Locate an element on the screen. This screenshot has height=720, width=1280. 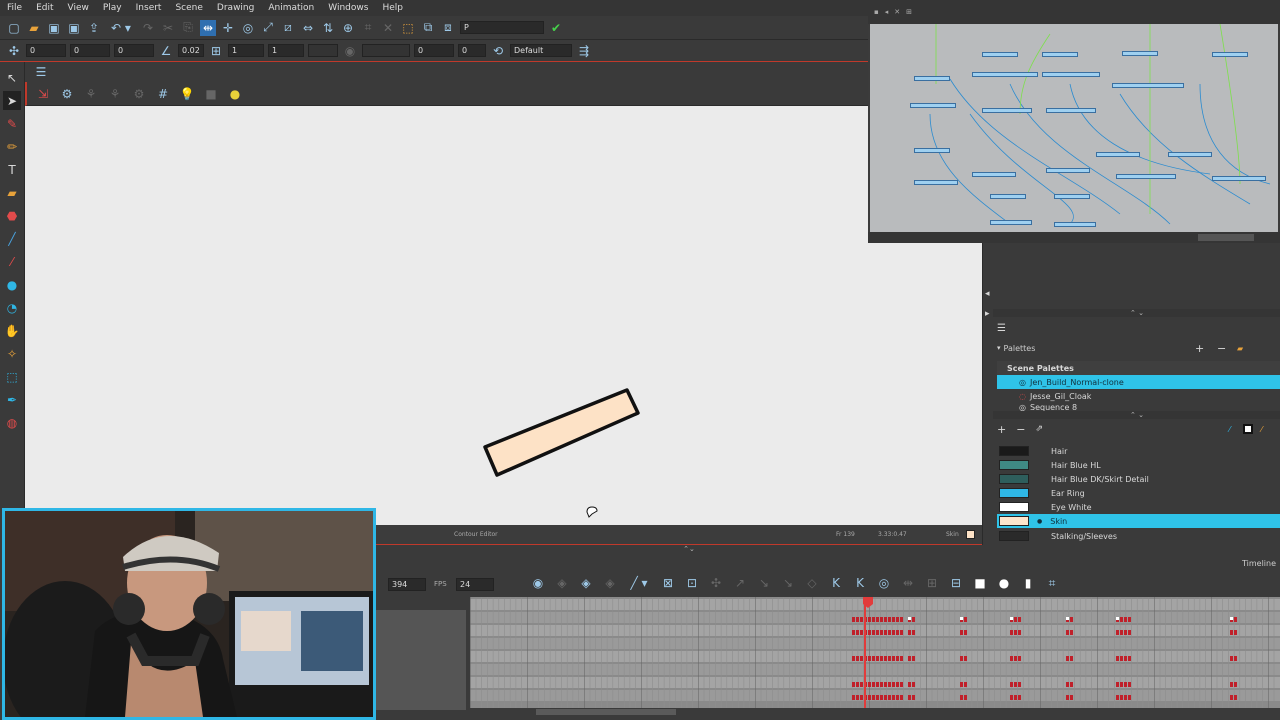
shade-icon: ■ is located at coordinates (211, 94).